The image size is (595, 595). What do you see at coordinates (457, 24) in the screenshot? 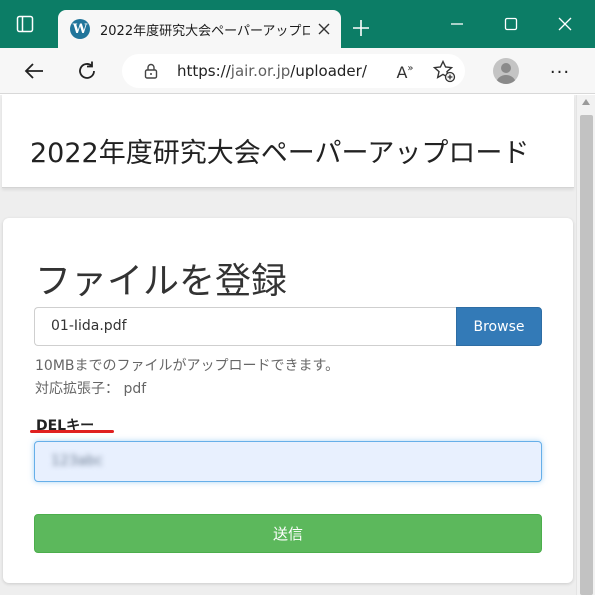
I see `minimize-icon` at bounding box center [457, 24].